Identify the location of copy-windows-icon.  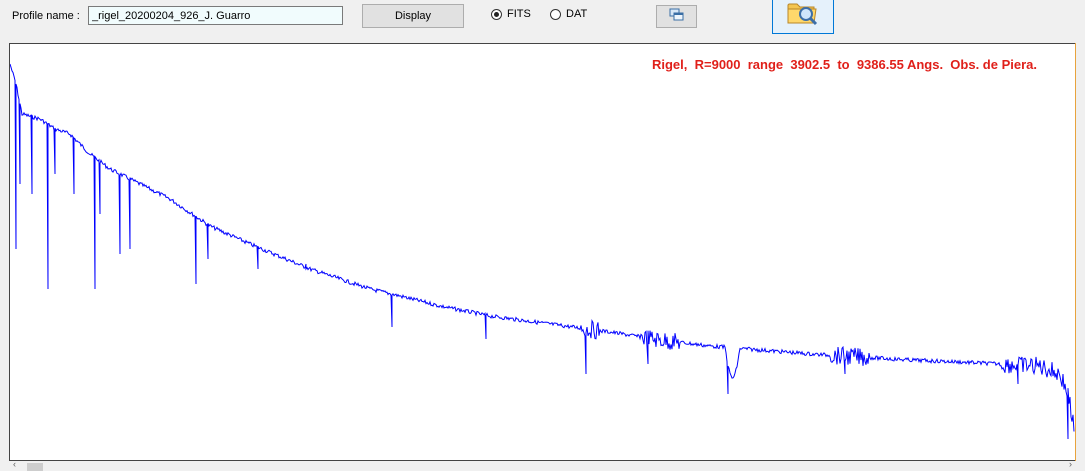
(677, 16).